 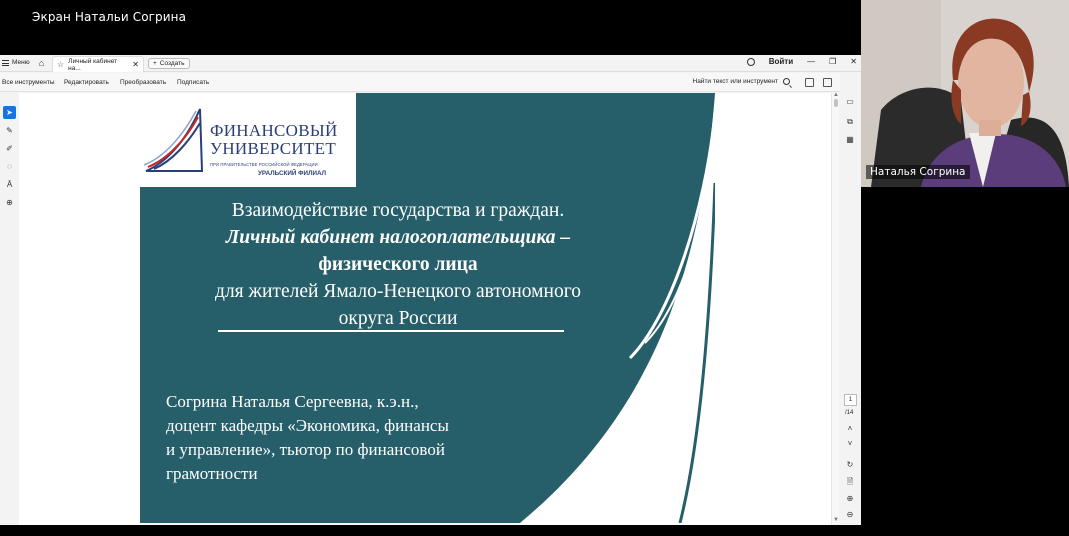 I want to click on bottom-strip, so click(x=430, y=530).